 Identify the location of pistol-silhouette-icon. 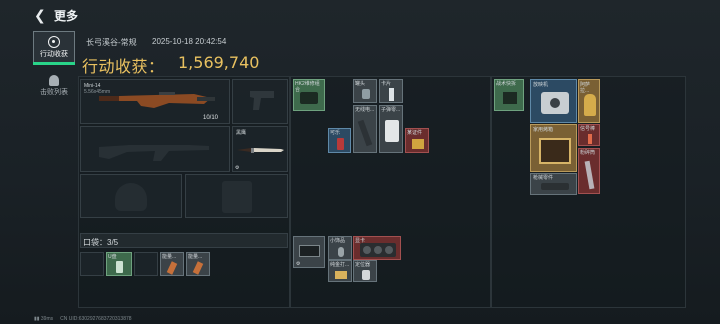
(262, 100).